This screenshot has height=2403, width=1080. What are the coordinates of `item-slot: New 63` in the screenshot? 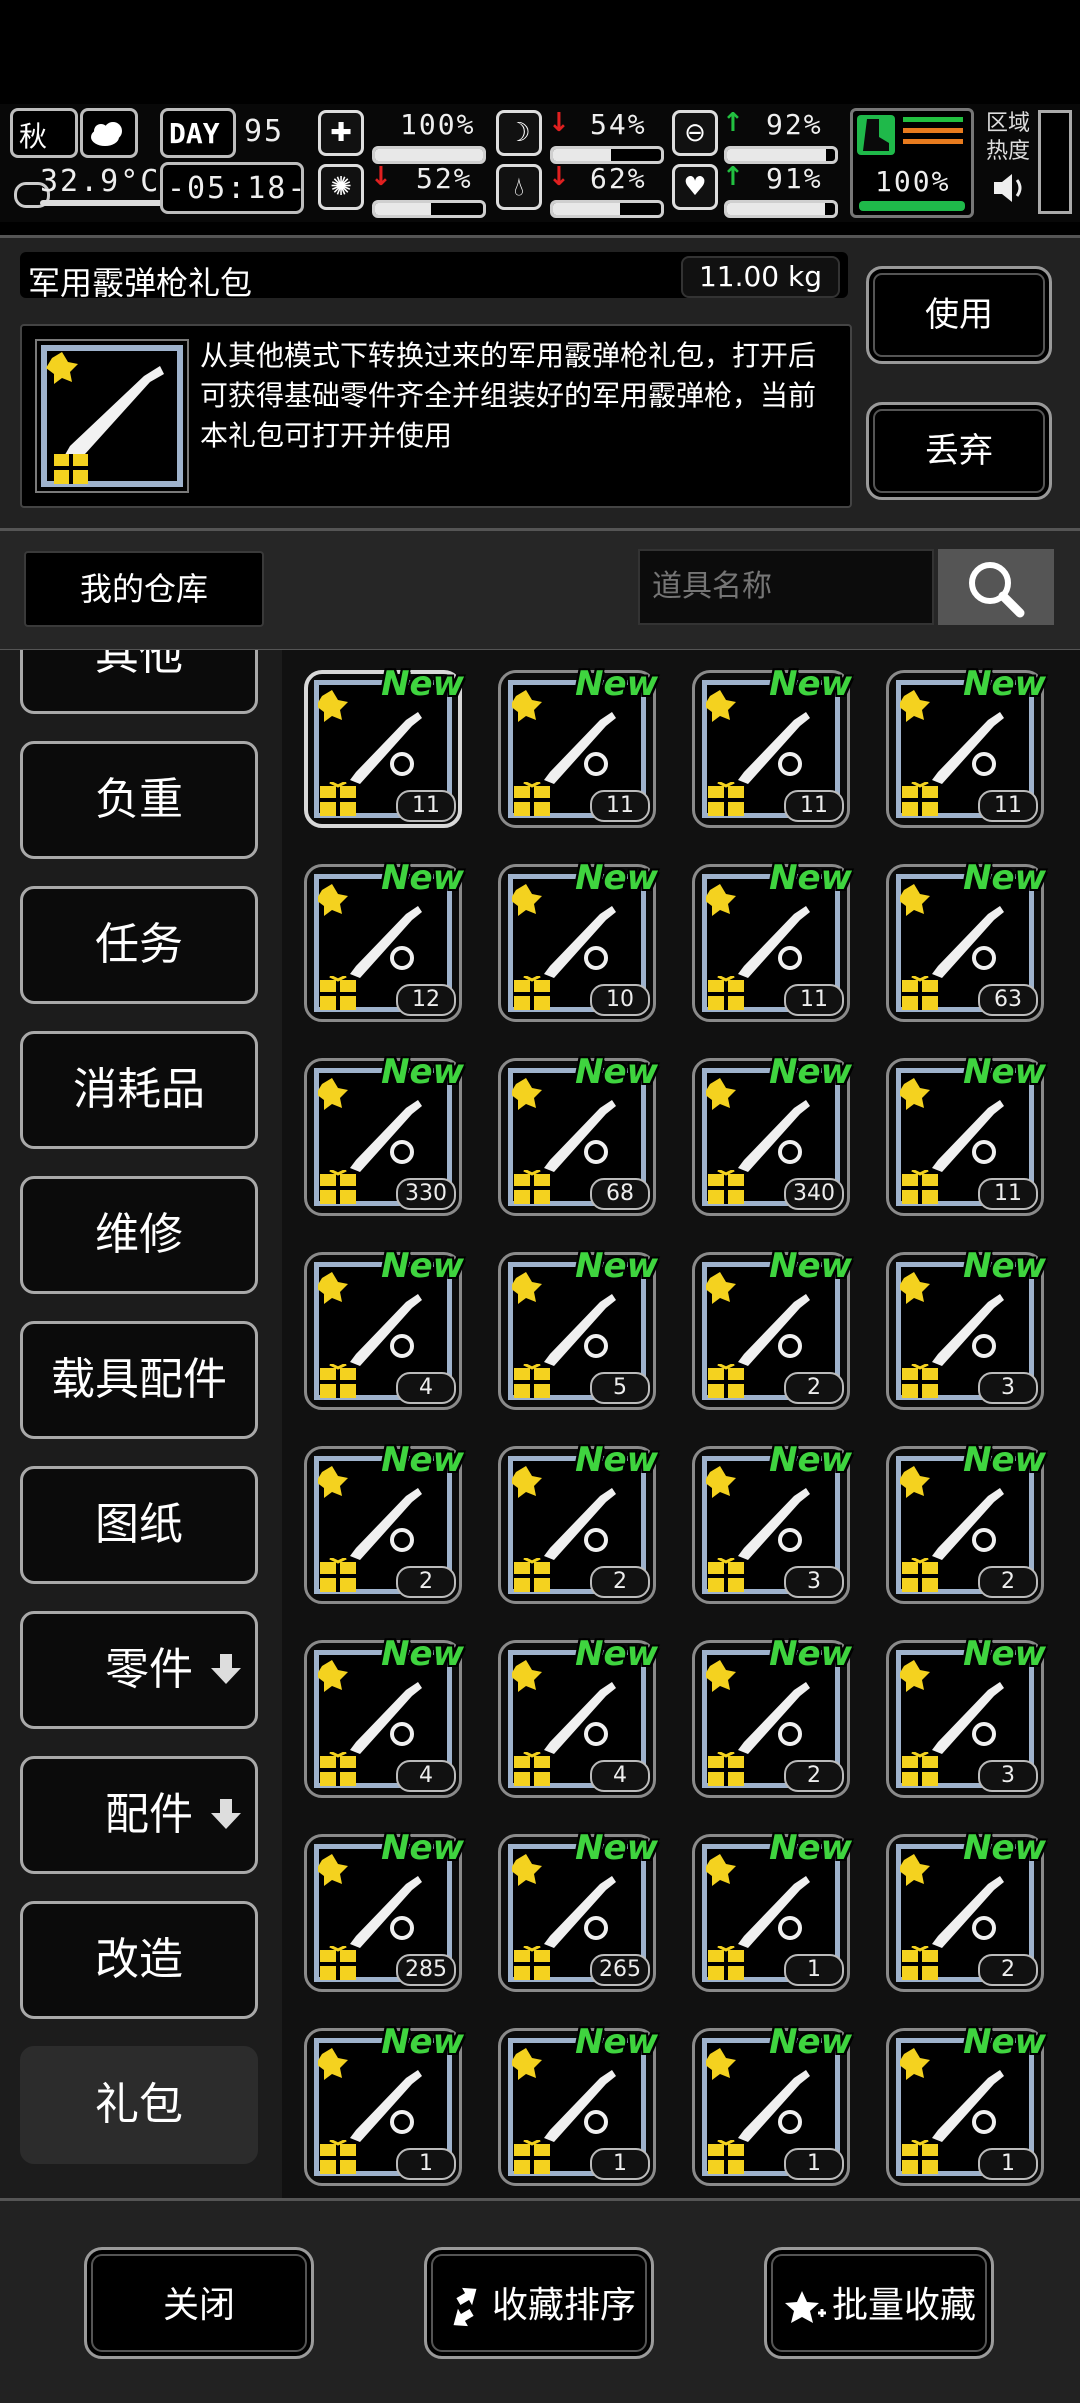 It's located at (965, 943).